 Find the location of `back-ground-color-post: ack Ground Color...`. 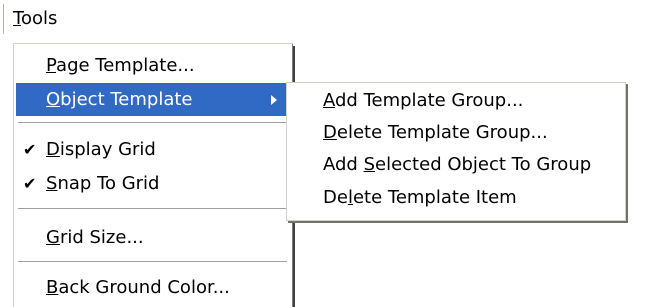

back-ground-color-post: ack Ground Color... is located at coordinates (144, 287).